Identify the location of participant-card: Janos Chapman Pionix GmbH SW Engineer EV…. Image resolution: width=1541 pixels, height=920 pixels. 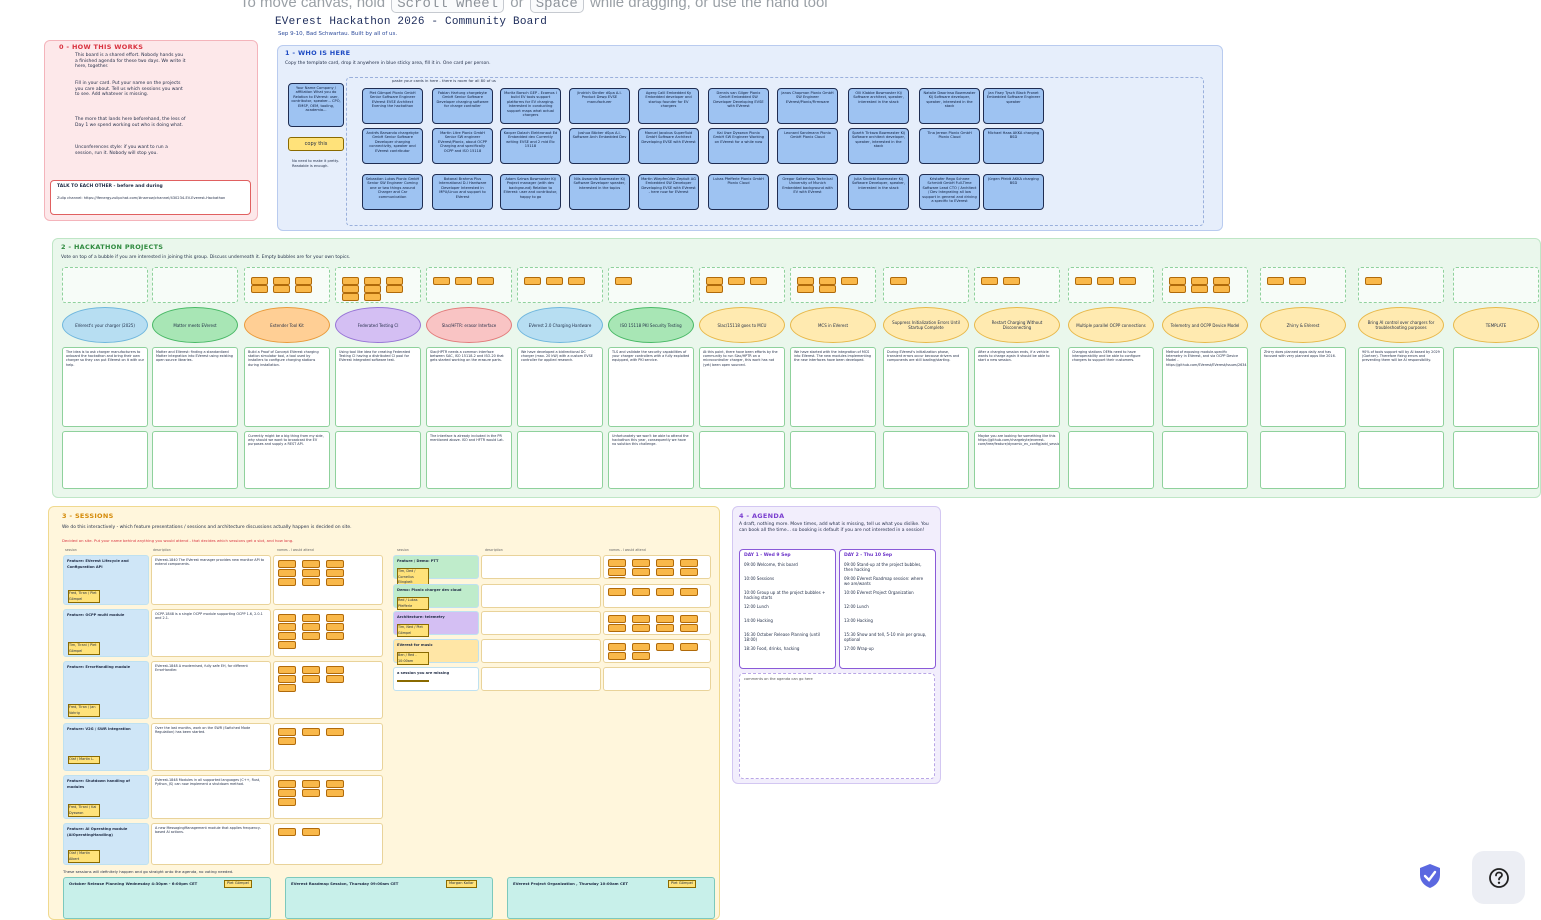
(807, 106).